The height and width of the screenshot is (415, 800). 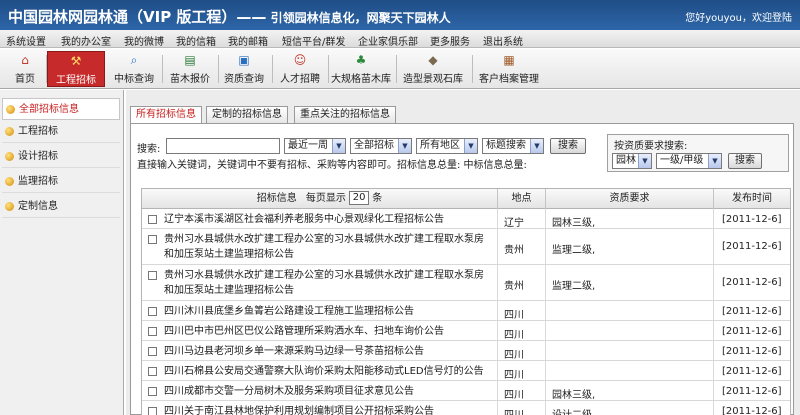 What do you see at coordinates (745, 161) in the screenshot?
I see `qualification-search-button: 搜索` at bounding box center [745, 161].